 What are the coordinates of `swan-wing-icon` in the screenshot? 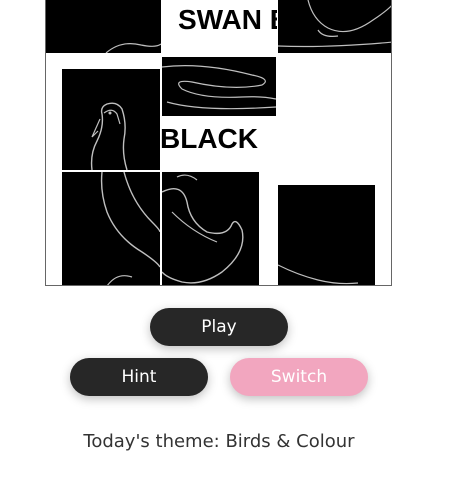 It's located at (203, 229).